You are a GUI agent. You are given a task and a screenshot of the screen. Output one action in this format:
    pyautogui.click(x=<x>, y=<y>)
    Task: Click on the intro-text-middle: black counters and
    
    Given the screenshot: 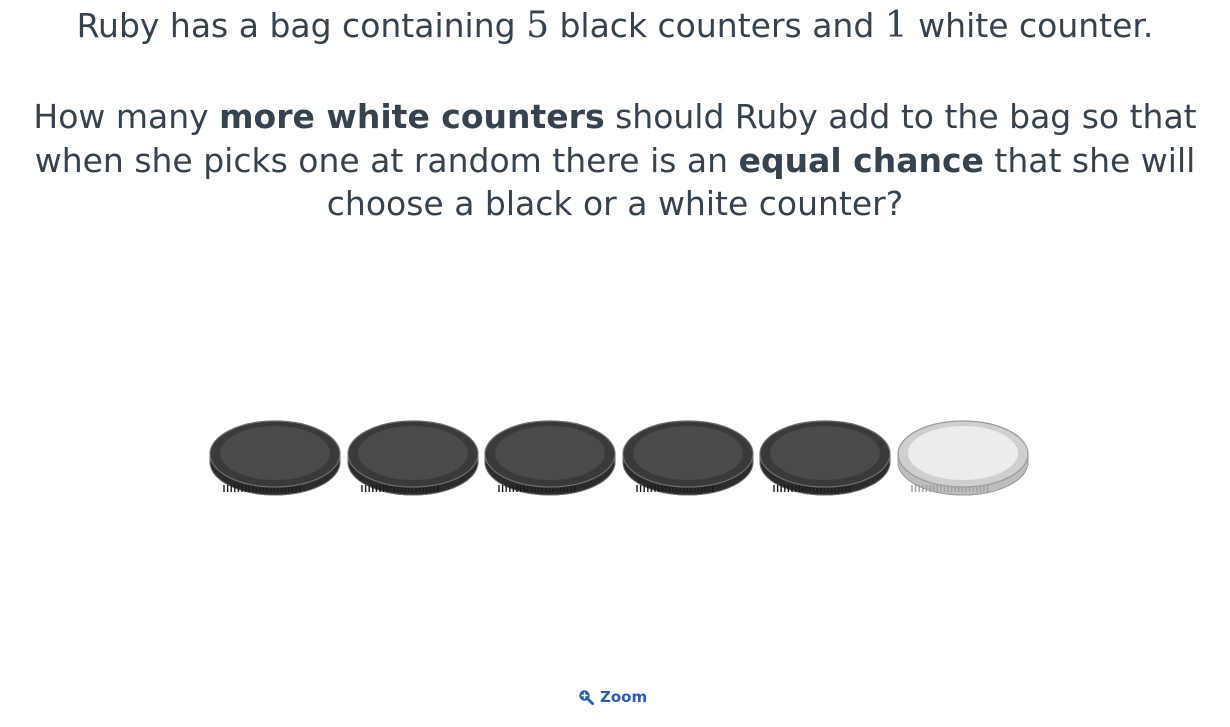 What is the action you would take?
    pyautogui.click(x=716, y=25)
    